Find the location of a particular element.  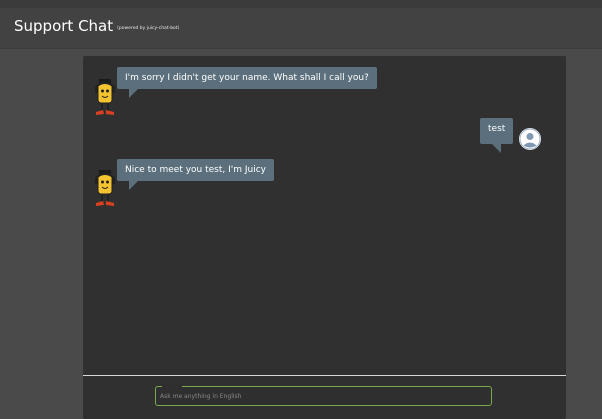

chat-divider is located at coordinates (324, 375).